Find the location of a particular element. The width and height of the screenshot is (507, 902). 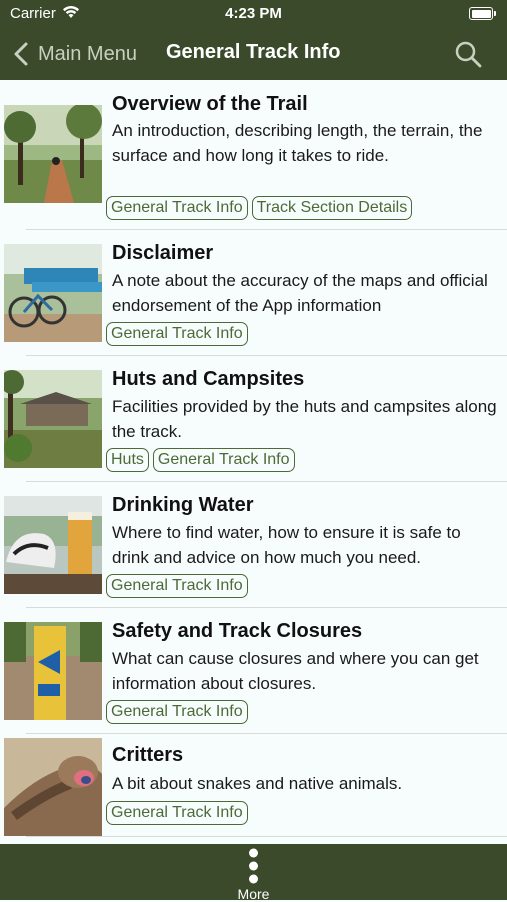

more-dots-icon is located at coordinates (253, 866).